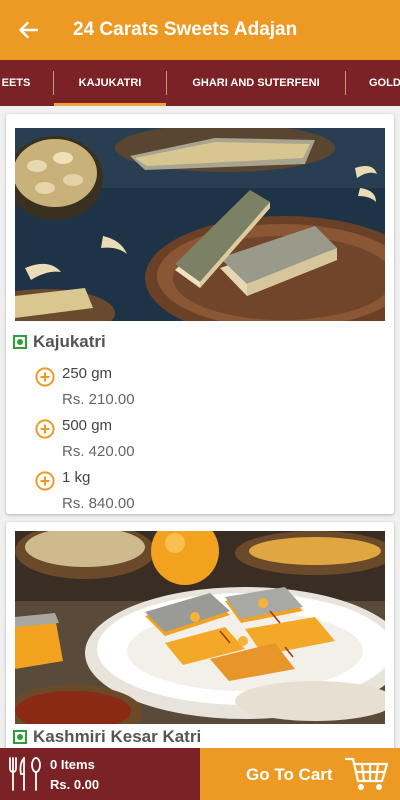  Describe the element at coordinates (289, 774) in the screenshot. I see `go-to-cart-label: Go To Cart` at that location.